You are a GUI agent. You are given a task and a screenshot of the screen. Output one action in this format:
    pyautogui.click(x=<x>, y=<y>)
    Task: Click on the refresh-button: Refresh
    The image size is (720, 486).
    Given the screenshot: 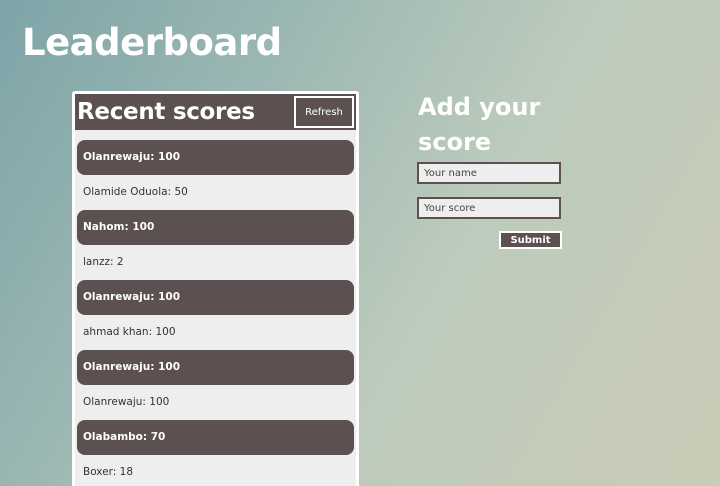 What is the action you would take?
    pyautogui.click(x=324, y=112)
    